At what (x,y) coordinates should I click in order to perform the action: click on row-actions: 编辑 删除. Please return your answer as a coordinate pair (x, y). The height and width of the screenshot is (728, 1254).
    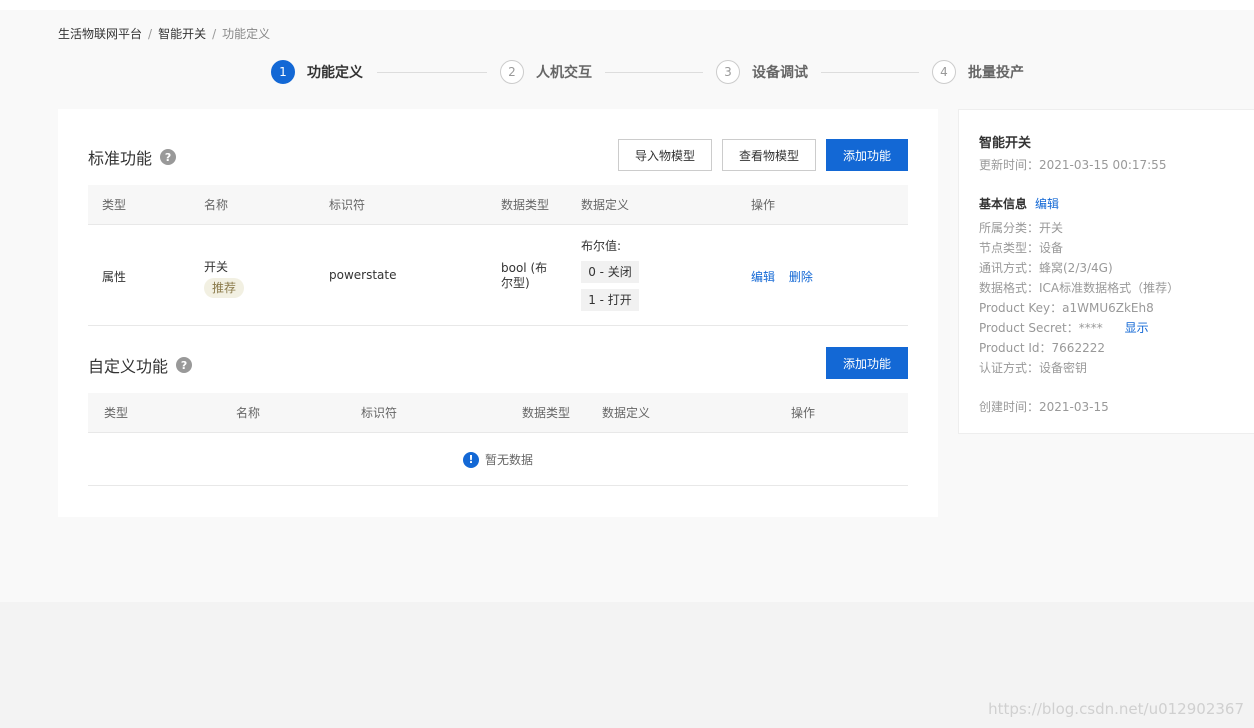
    Looking at the image, I should click on (782, 276).